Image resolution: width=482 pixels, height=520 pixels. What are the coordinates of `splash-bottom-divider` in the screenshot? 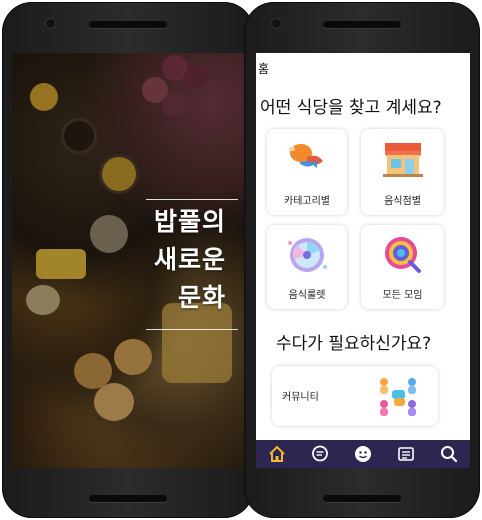 It's located at (192, 329).